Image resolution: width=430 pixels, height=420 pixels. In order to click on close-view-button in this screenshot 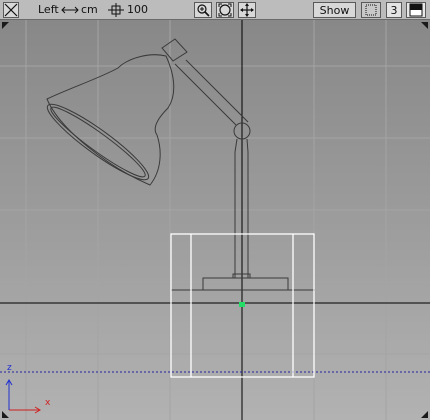, I will do `click(11, 10)`.